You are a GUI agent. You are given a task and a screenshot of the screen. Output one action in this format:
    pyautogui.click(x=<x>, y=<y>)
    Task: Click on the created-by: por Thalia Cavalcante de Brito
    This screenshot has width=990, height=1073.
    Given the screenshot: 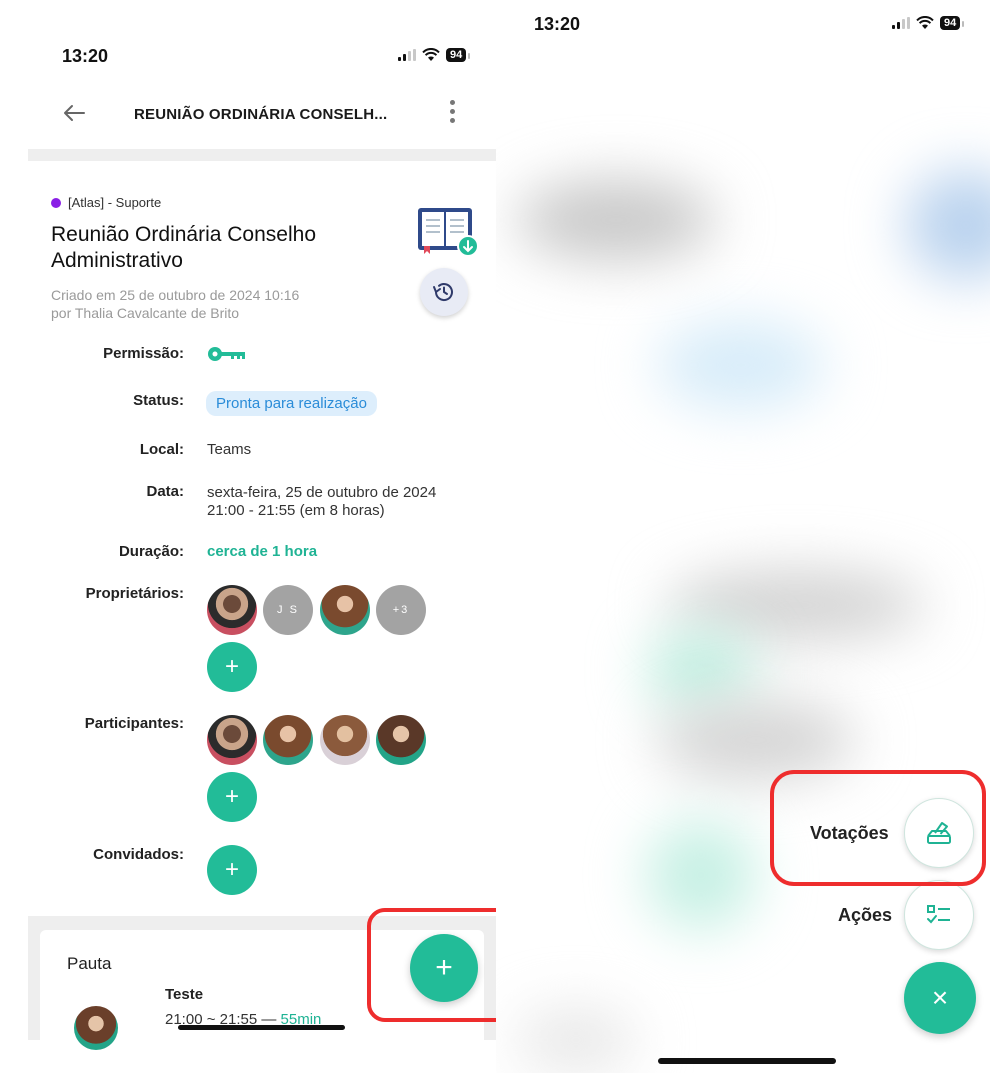 What is the action you would take?
    pyautogui.click(x=145, y=313)
    